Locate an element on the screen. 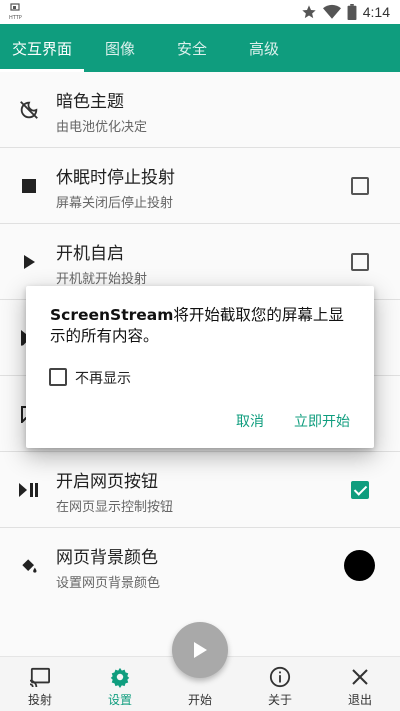  tab-bar: 交互界面 图像 安全 高级 is located at coordinates (200, 48).